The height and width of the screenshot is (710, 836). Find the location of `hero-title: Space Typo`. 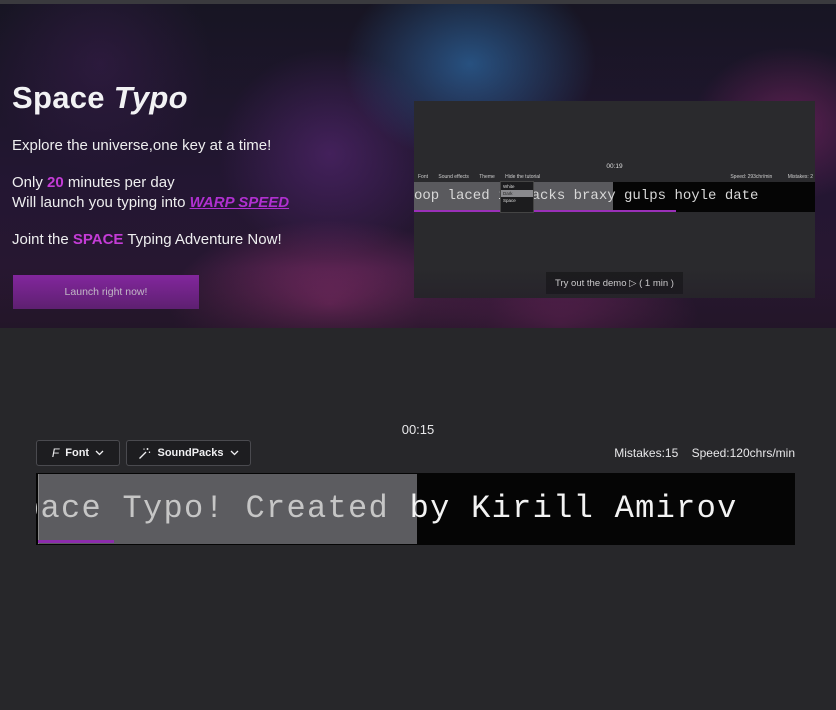

hero-title: Space Typo is located at coordinates (100, 98).